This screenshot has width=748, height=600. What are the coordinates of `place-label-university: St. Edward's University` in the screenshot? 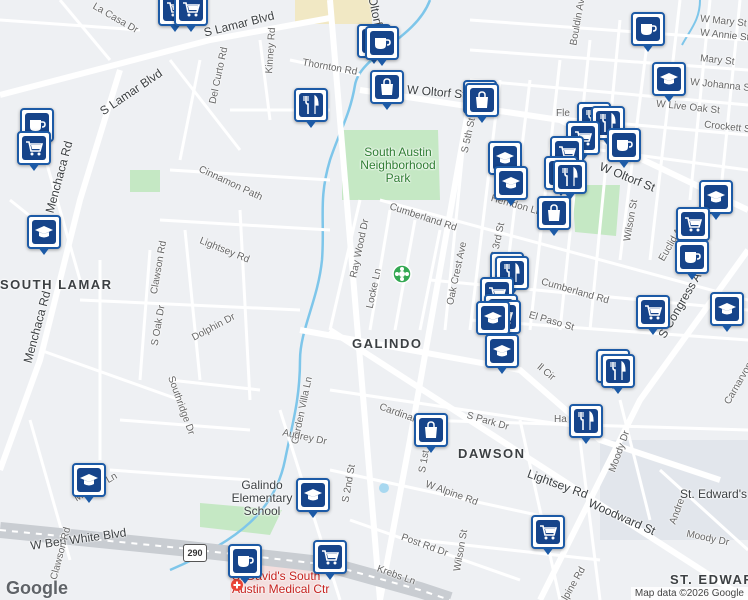 It's located at (714, 494).